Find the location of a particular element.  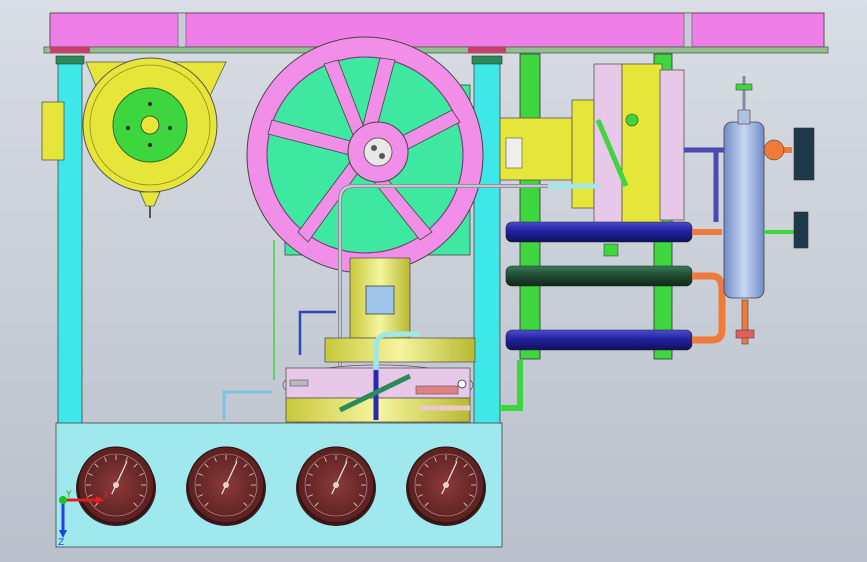

center-frame-columns is located at coordinates (487, 240).